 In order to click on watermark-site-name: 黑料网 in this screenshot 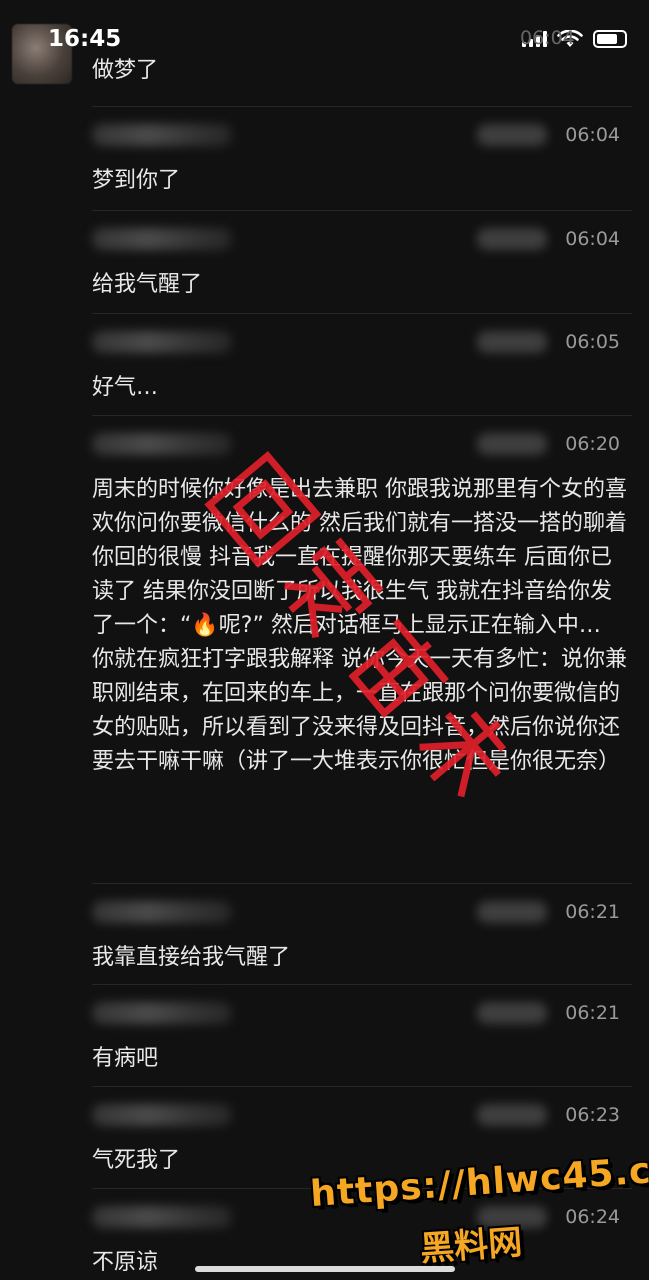, I will do `click(471, 1246)`.